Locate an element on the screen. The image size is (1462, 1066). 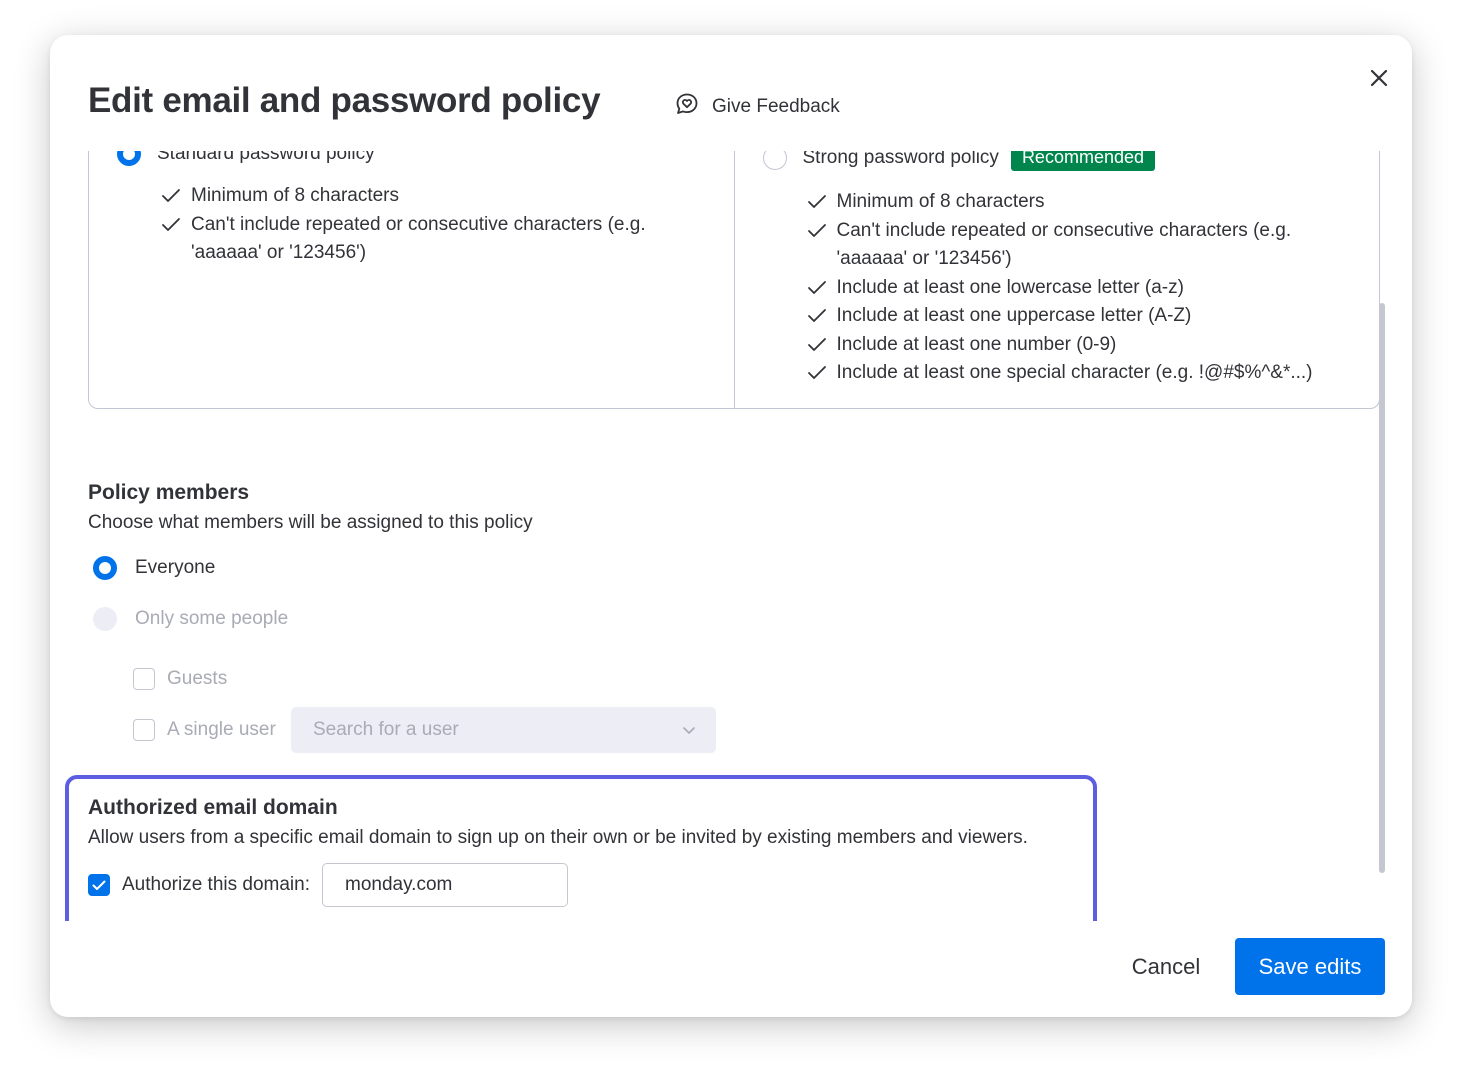
guests-checkbox is located at coordinates (144, 679).